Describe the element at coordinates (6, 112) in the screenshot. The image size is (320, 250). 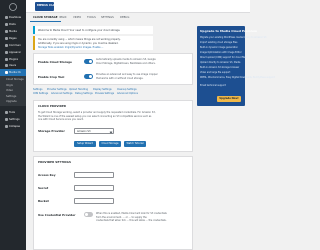
I see `tools-icon` at that location.